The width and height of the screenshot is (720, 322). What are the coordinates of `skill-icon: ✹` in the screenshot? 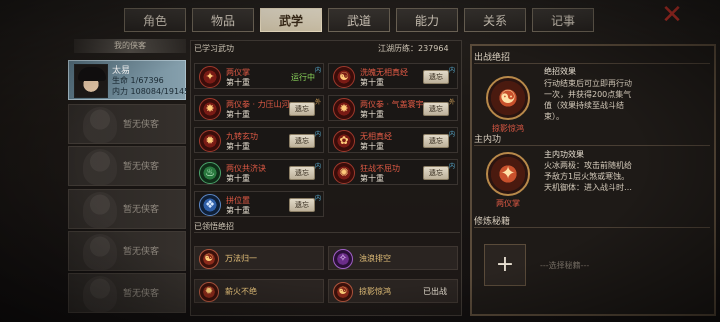 It's located at (210, 141).